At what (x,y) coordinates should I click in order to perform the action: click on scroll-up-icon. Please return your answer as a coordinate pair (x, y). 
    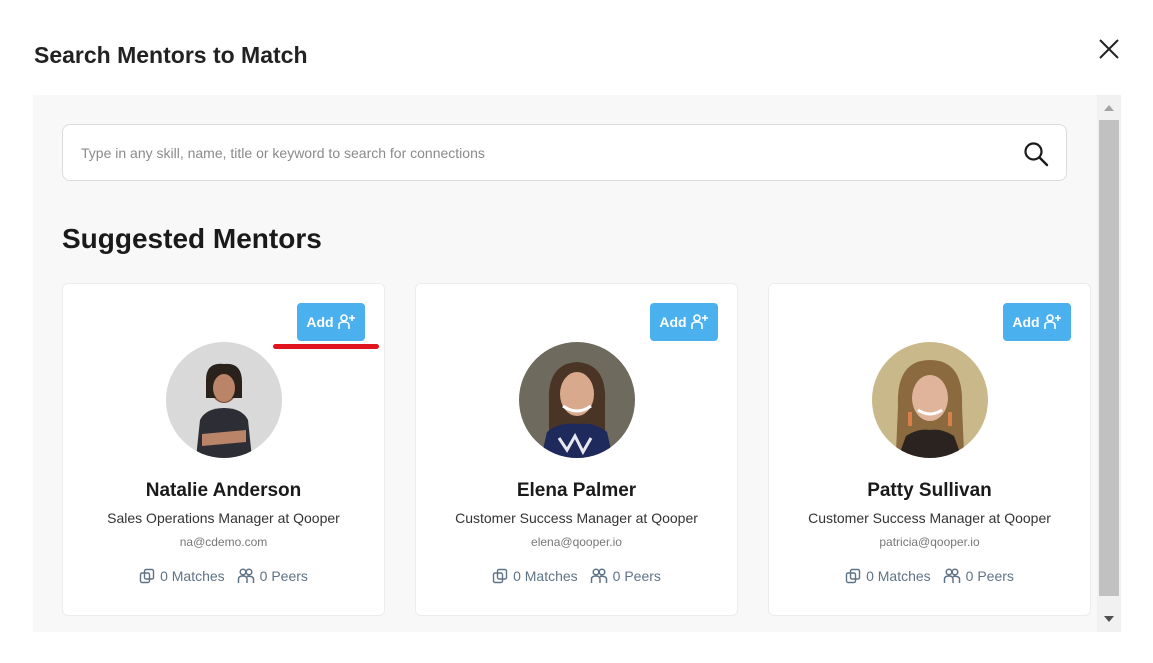
    Looking at the image, I should click on (1109, 108).